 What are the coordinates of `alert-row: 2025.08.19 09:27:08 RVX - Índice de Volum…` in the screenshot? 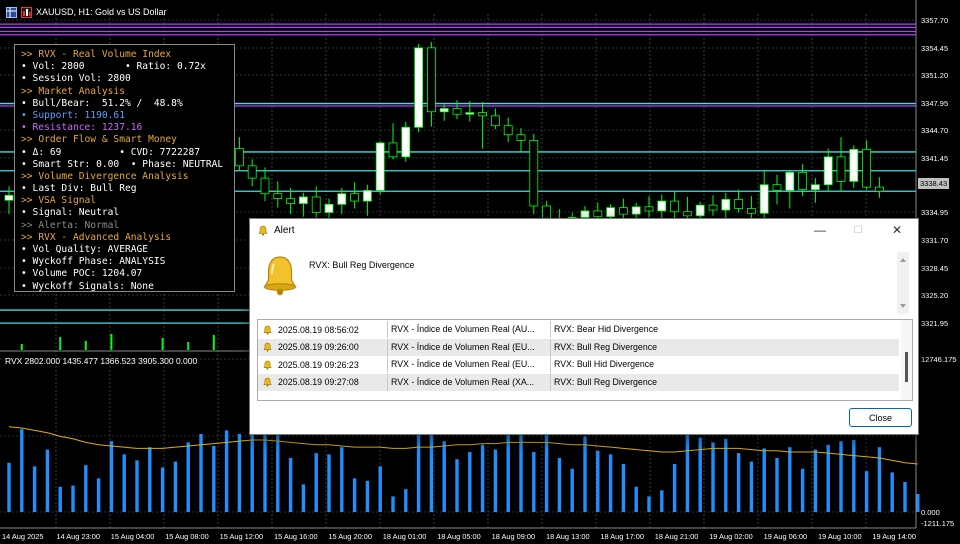 It's located at (578, 382).